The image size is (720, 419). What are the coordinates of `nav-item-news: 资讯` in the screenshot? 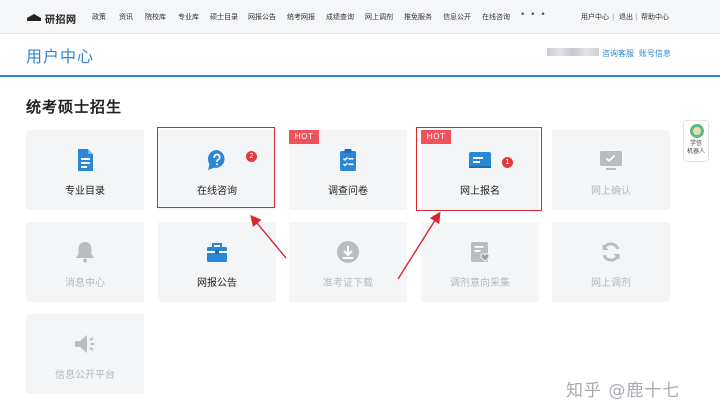 It's located at (126, 17).